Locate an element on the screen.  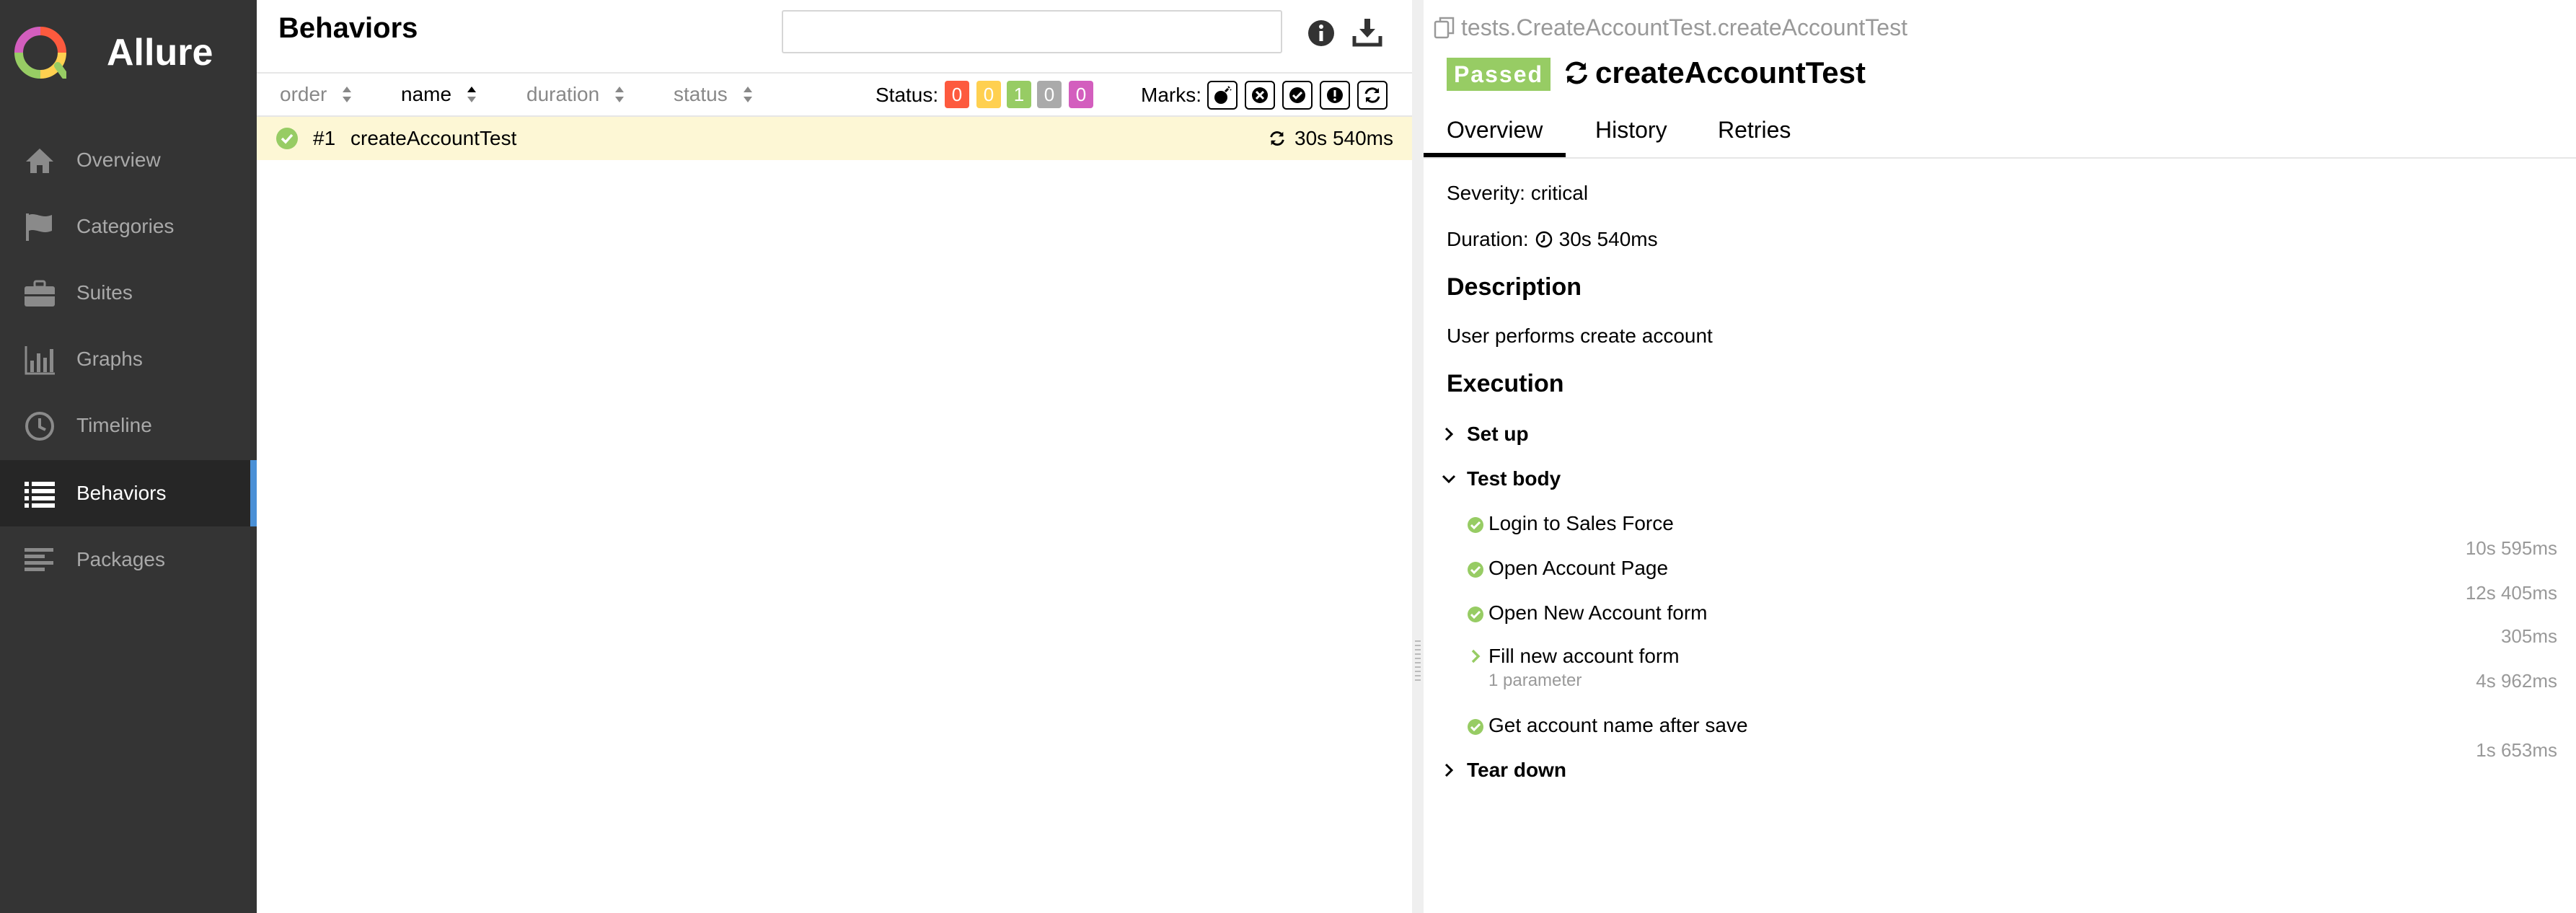
step-name: Get account name after save is located at coordinates (1618, 725).